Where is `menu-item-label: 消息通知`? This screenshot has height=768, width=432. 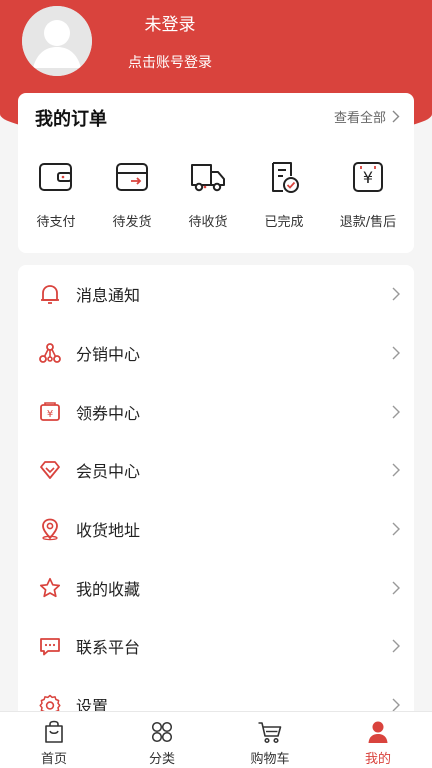 menu-item-label: 消息通知 is located at coordinates (108, 296).